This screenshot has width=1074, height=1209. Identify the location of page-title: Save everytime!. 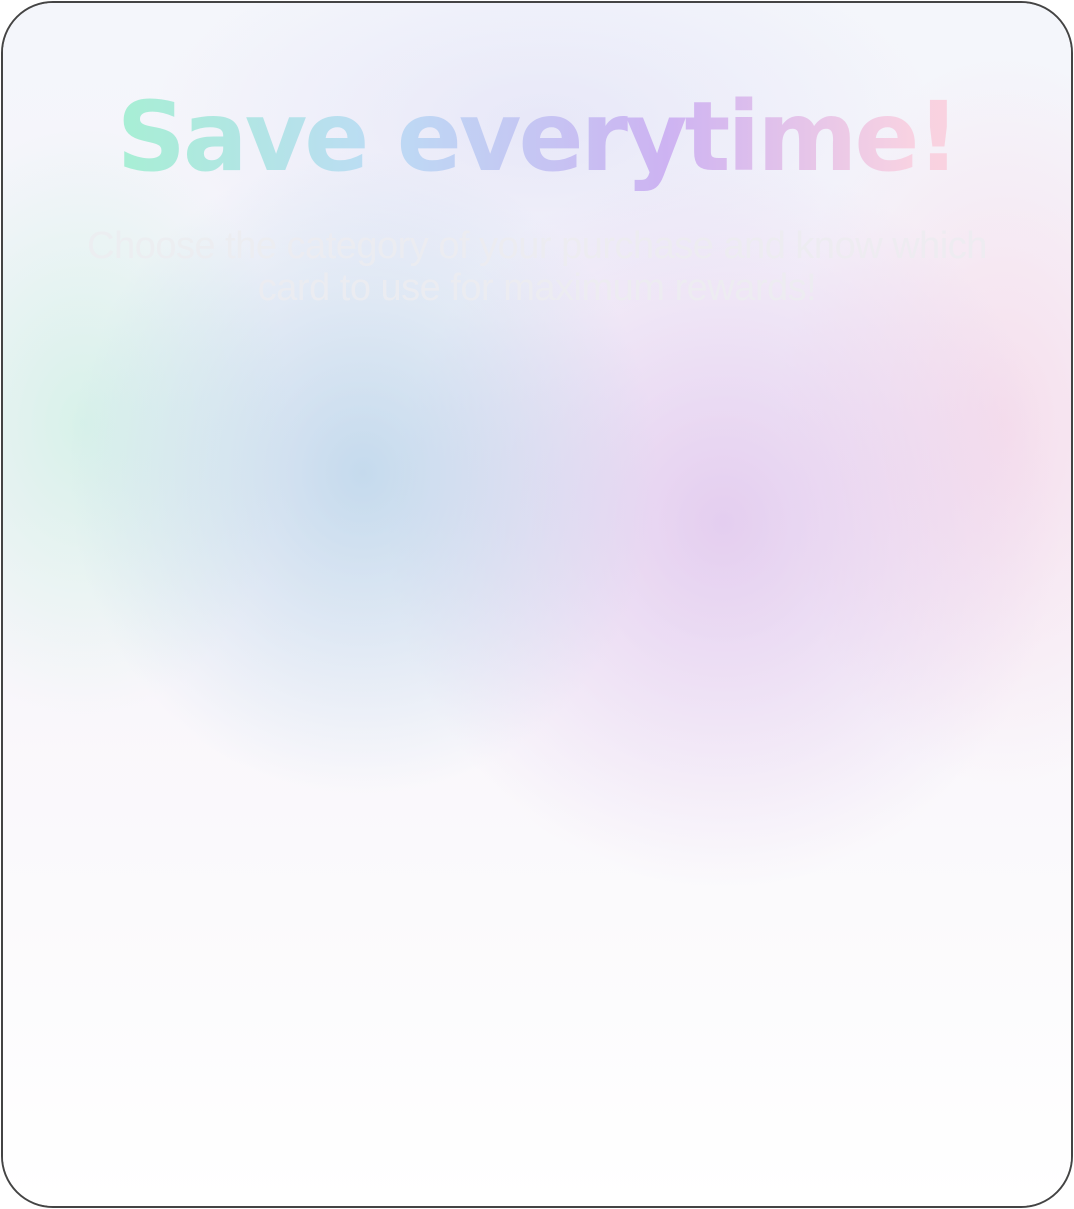
(537, 137).